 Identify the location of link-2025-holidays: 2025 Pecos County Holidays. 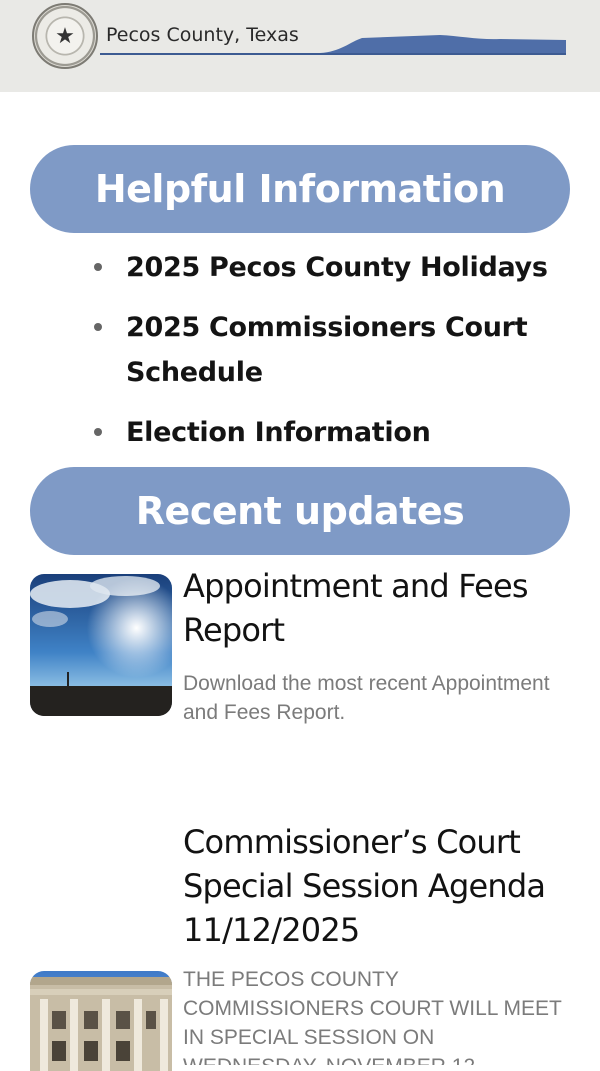
(337, 267).